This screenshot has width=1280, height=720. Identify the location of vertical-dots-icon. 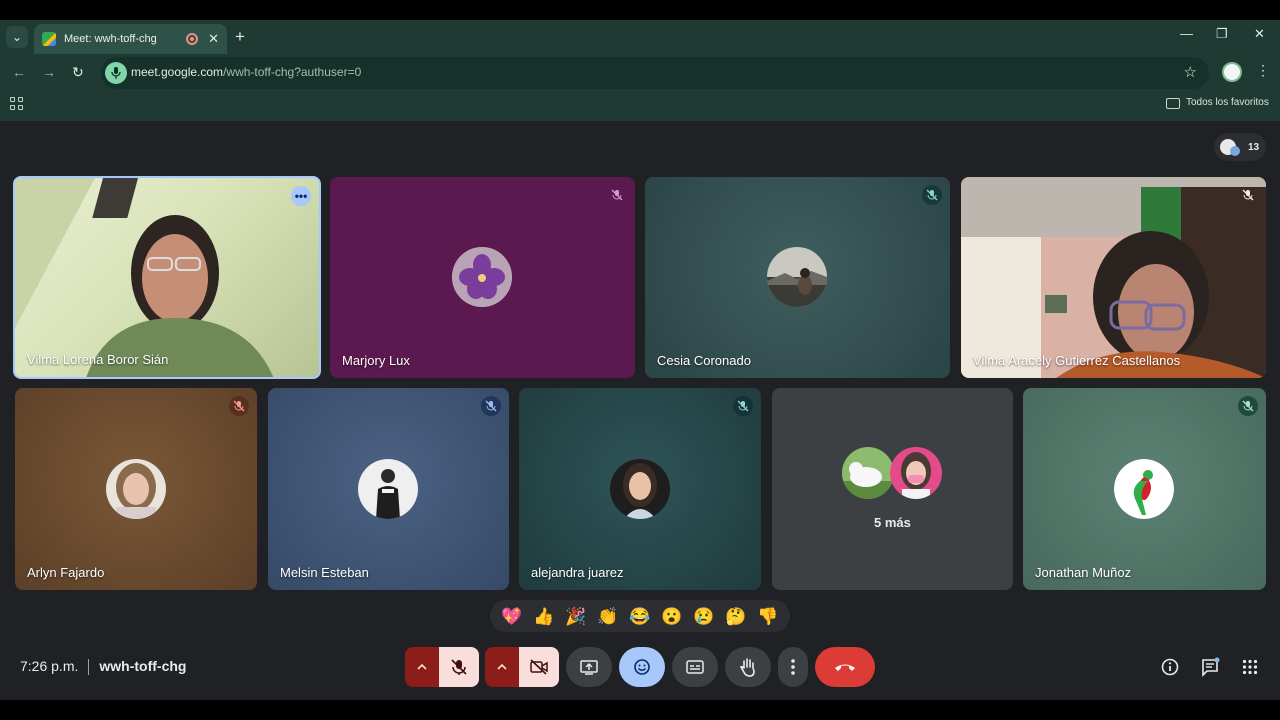
(793, 667).